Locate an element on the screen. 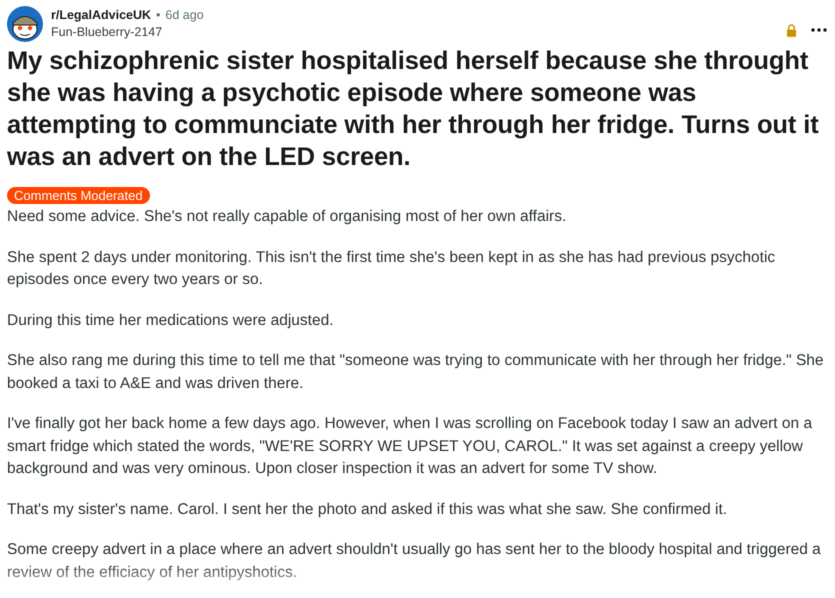  avatar-icon is located at coordinates (25, 24).